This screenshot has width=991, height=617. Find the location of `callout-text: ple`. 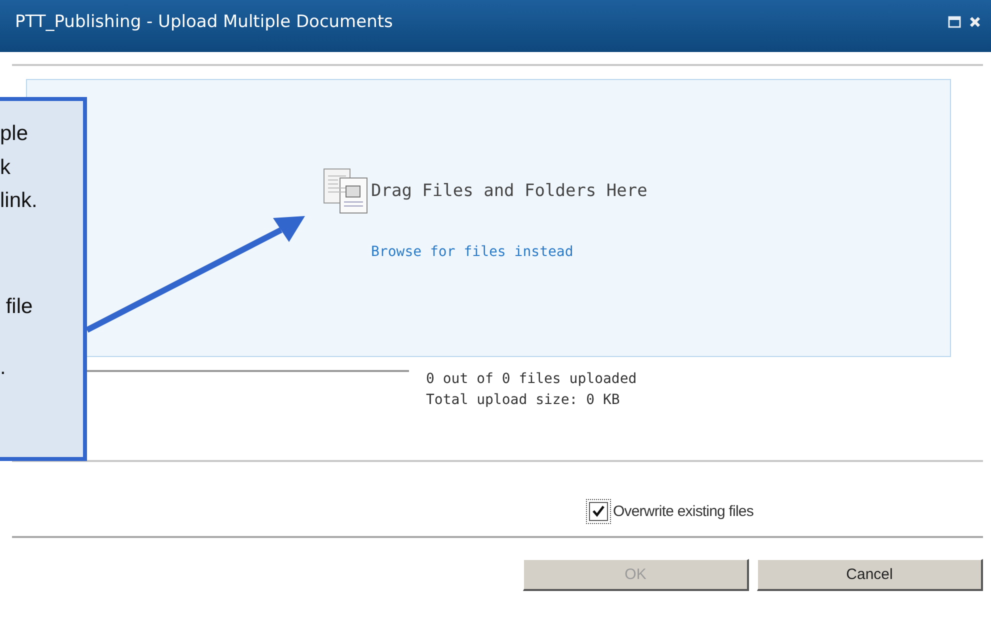

callout-text: ple is located at coordinates (14, 134).